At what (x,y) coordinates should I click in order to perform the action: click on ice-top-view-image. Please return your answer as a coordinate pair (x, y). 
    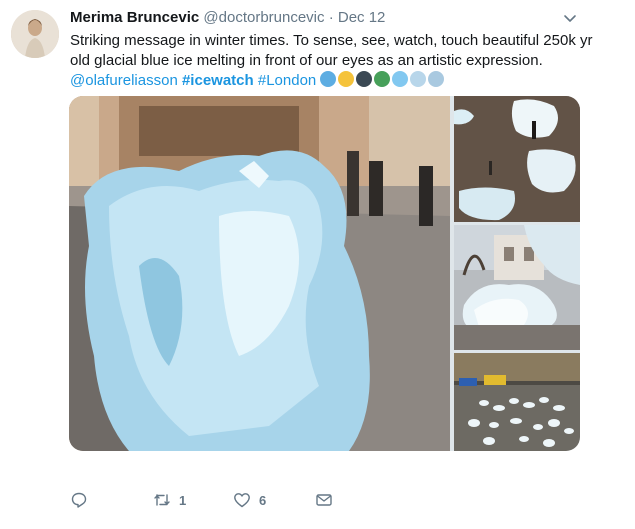
    Looking at the image, I should click on (517, 159).